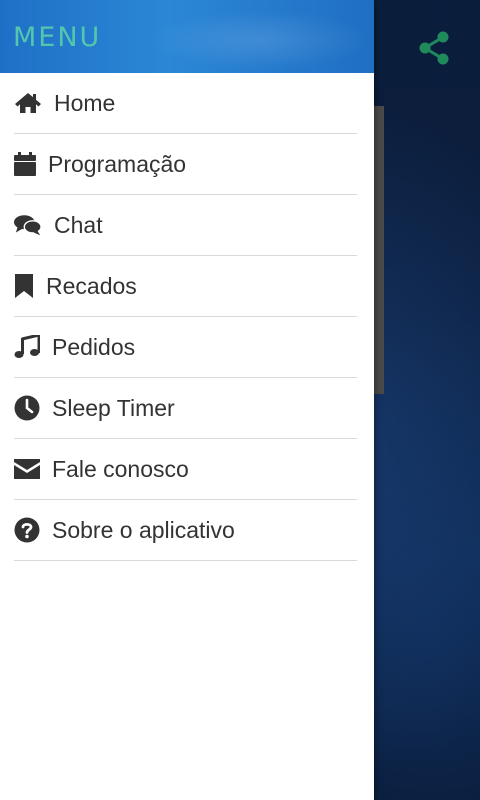 The height and width of the screenshot is (800, 480). I want to click on menu-item-home: Home, so click(185, 103).